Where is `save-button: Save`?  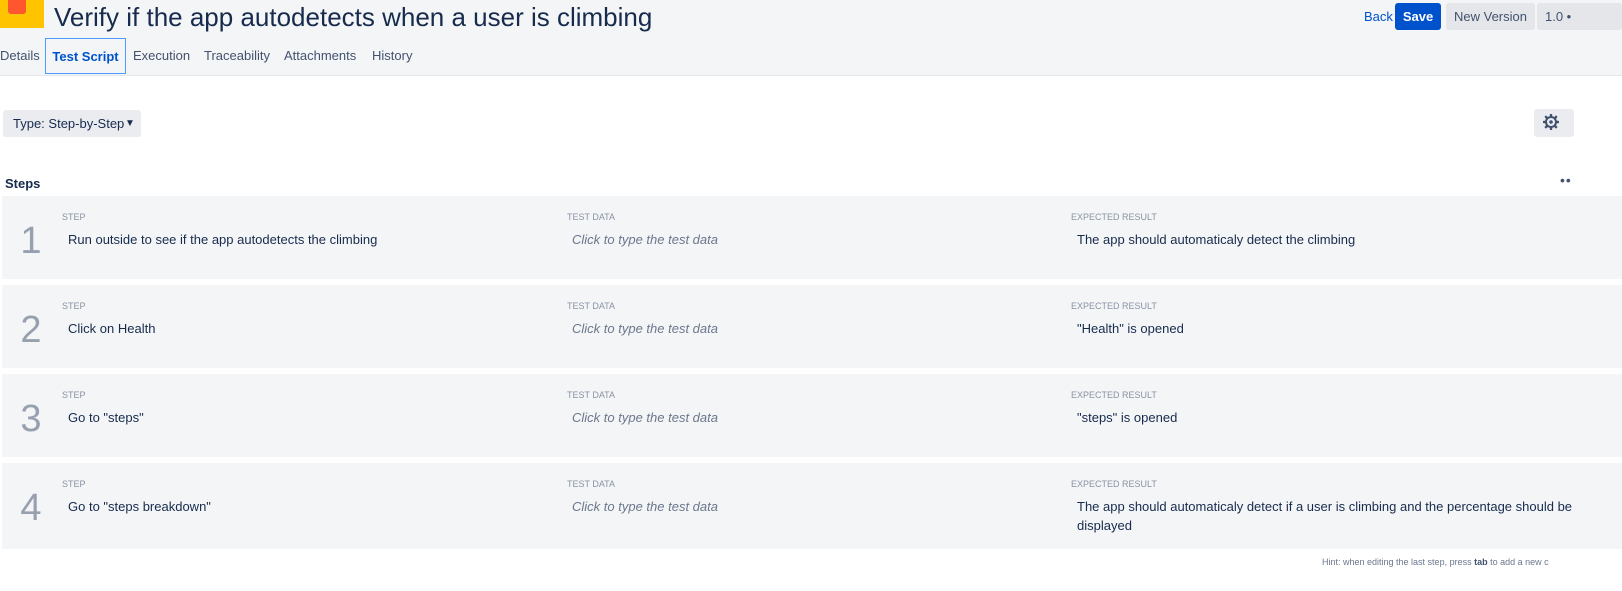
save-button: Save is located at coordinates (1418, 16).